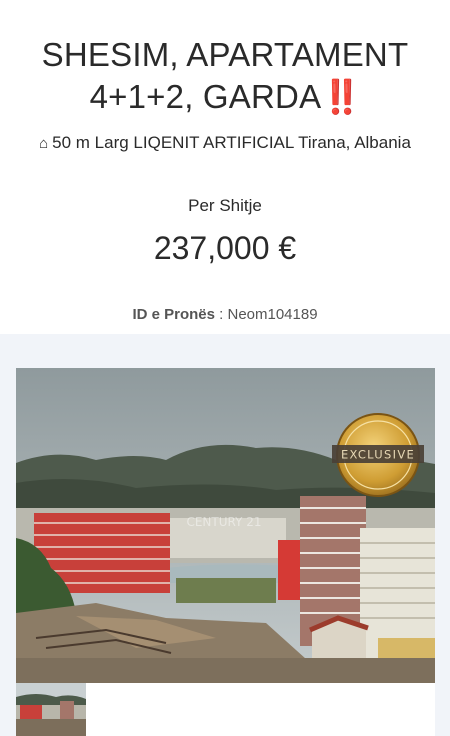 The image size is (450, 736). I want to click on title-line-2: 4+1+2, GARDA‼️, so click(225, 97).